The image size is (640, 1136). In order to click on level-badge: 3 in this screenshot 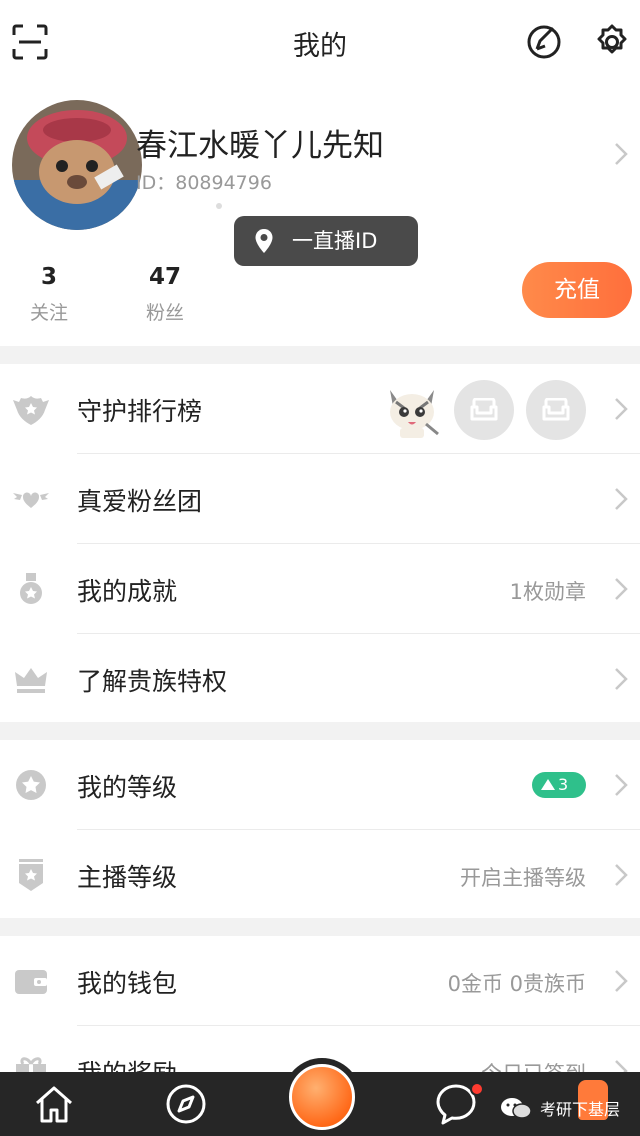, I will do `click(559, 785)`.